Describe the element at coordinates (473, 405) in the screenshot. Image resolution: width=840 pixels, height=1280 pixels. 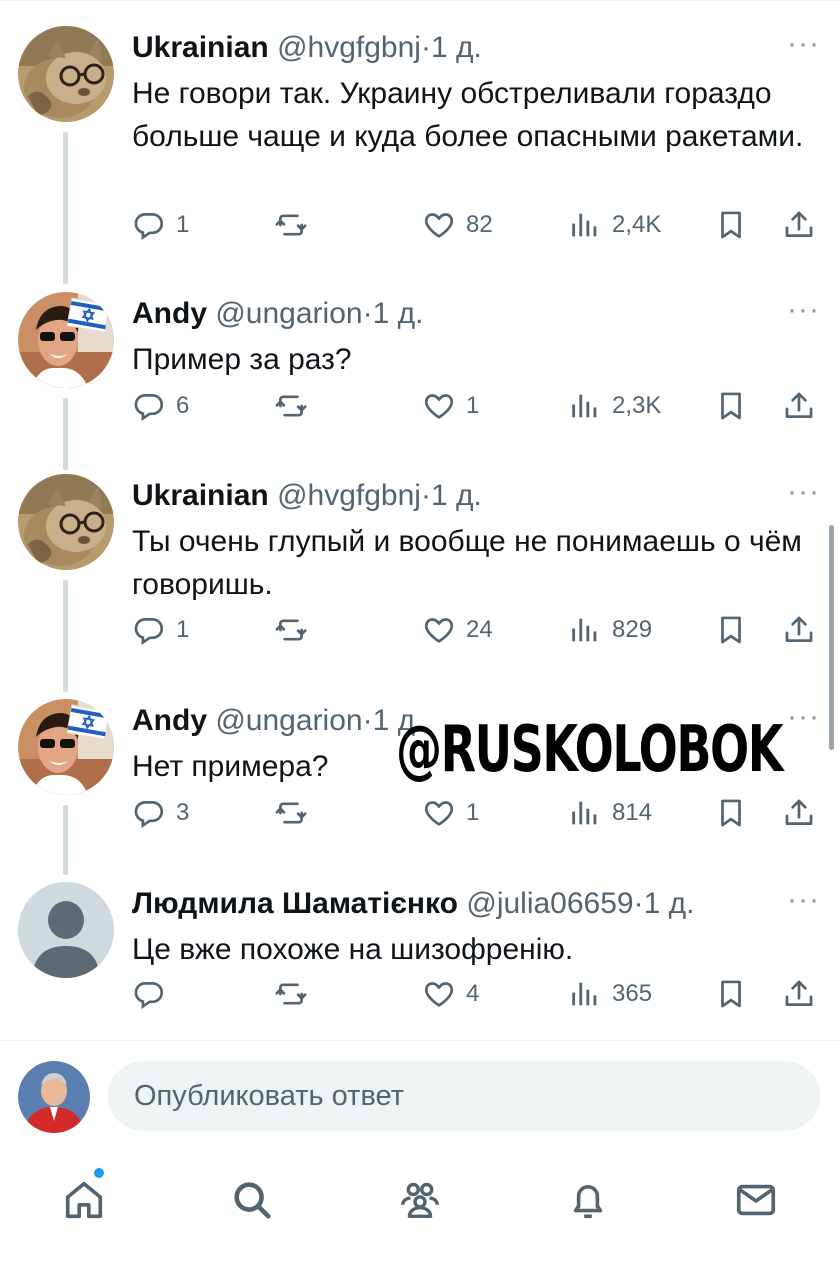
I see `like-count: 1` at that location.